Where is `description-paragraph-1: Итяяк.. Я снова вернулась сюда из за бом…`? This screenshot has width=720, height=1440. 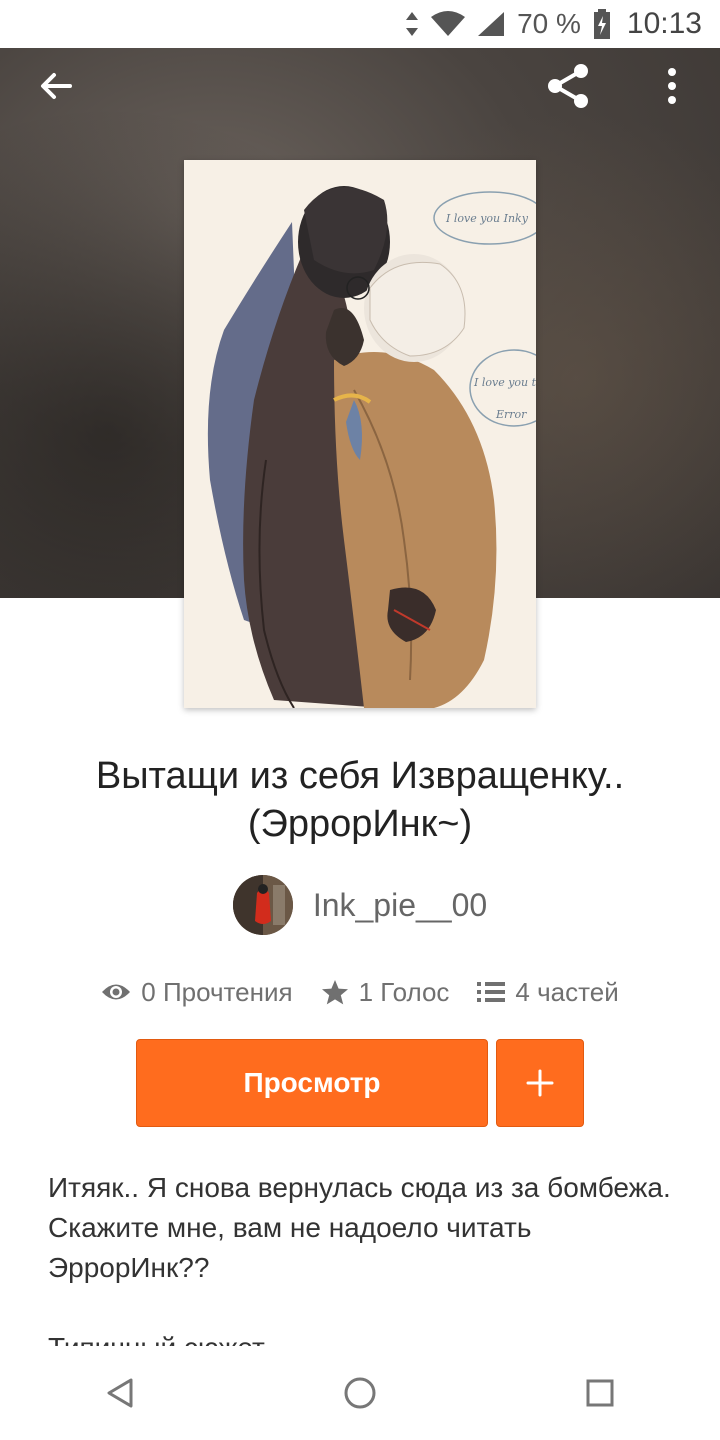 description-paragraph-1: Итяяк.. Я снова вернулась сюда из за бом… is located at coordinates (359, 1227).